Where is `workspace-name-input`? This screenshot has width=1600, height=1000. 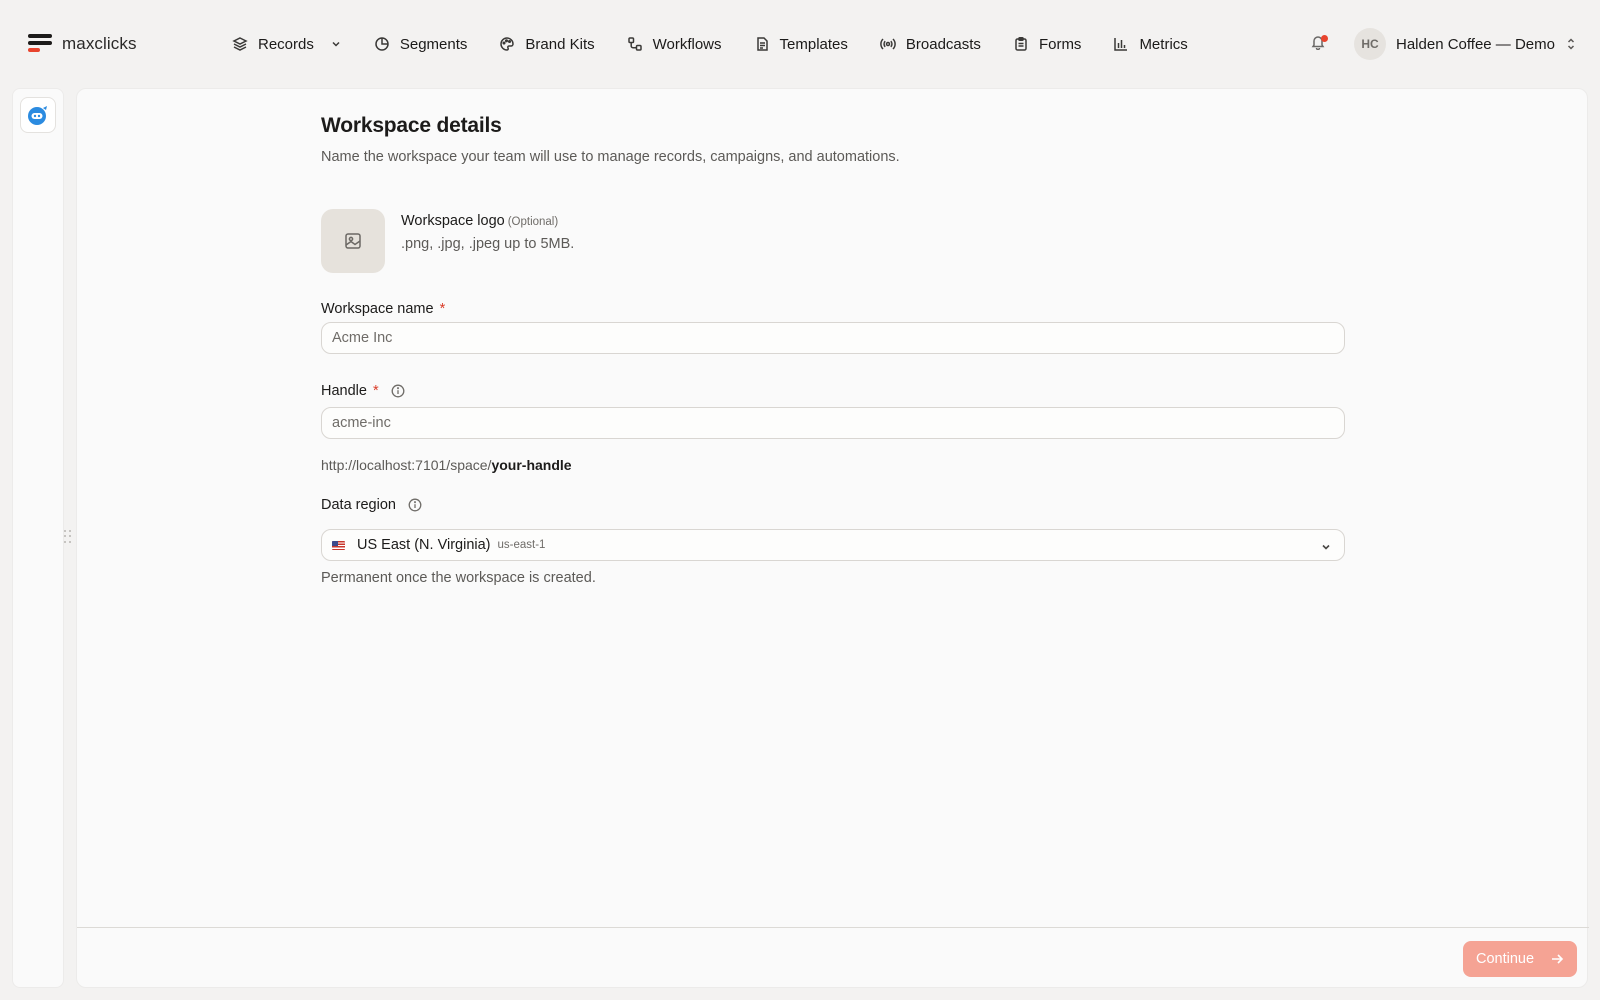 workspace-name-input is located at coordinates (833, 338).